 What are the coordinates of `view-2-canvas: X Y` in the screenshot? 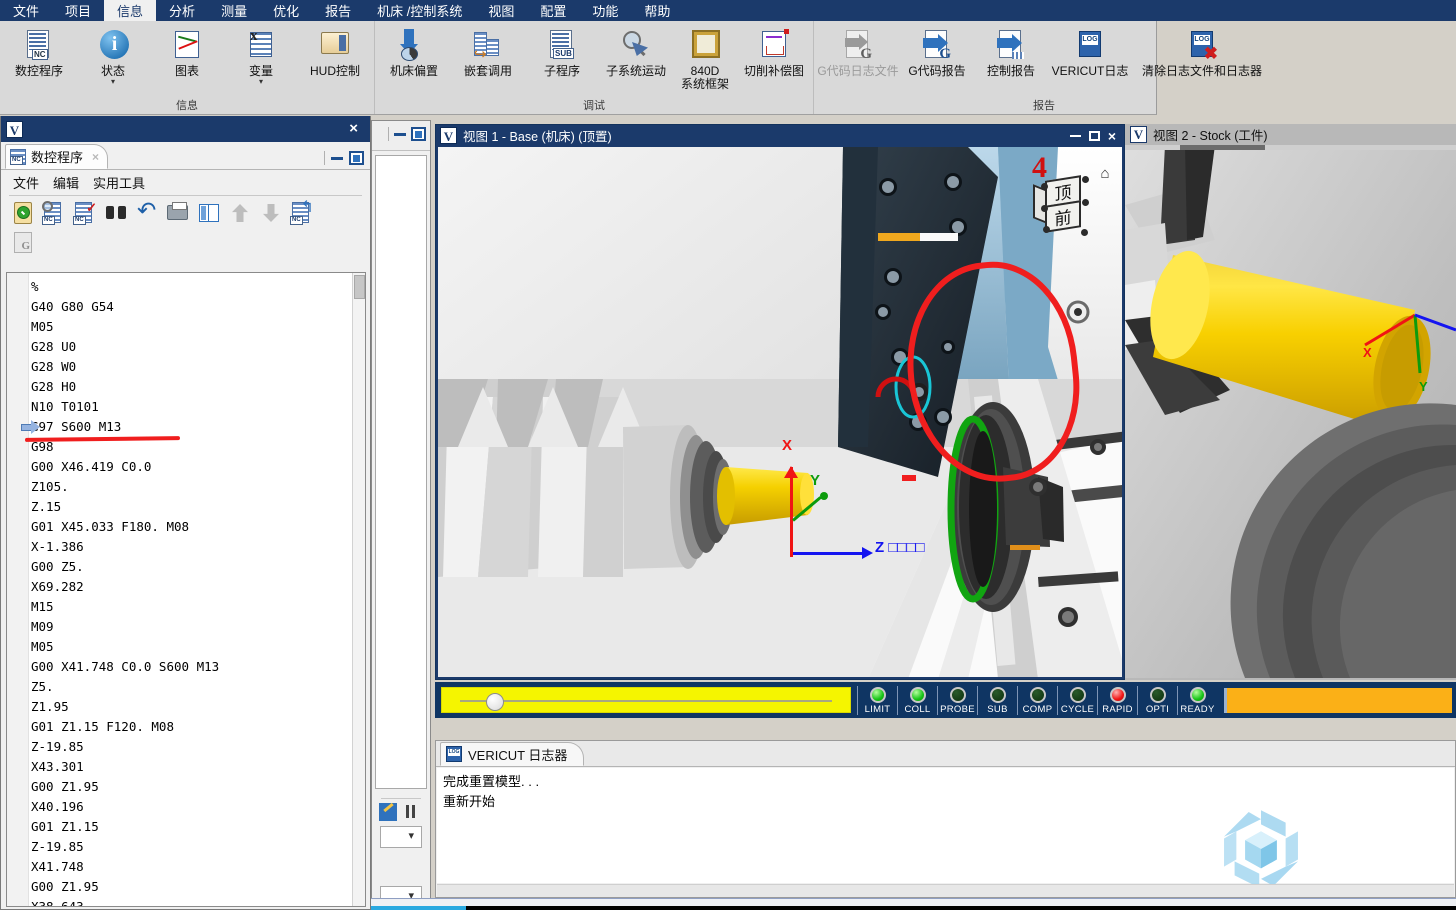 It's located at (1290, 411).